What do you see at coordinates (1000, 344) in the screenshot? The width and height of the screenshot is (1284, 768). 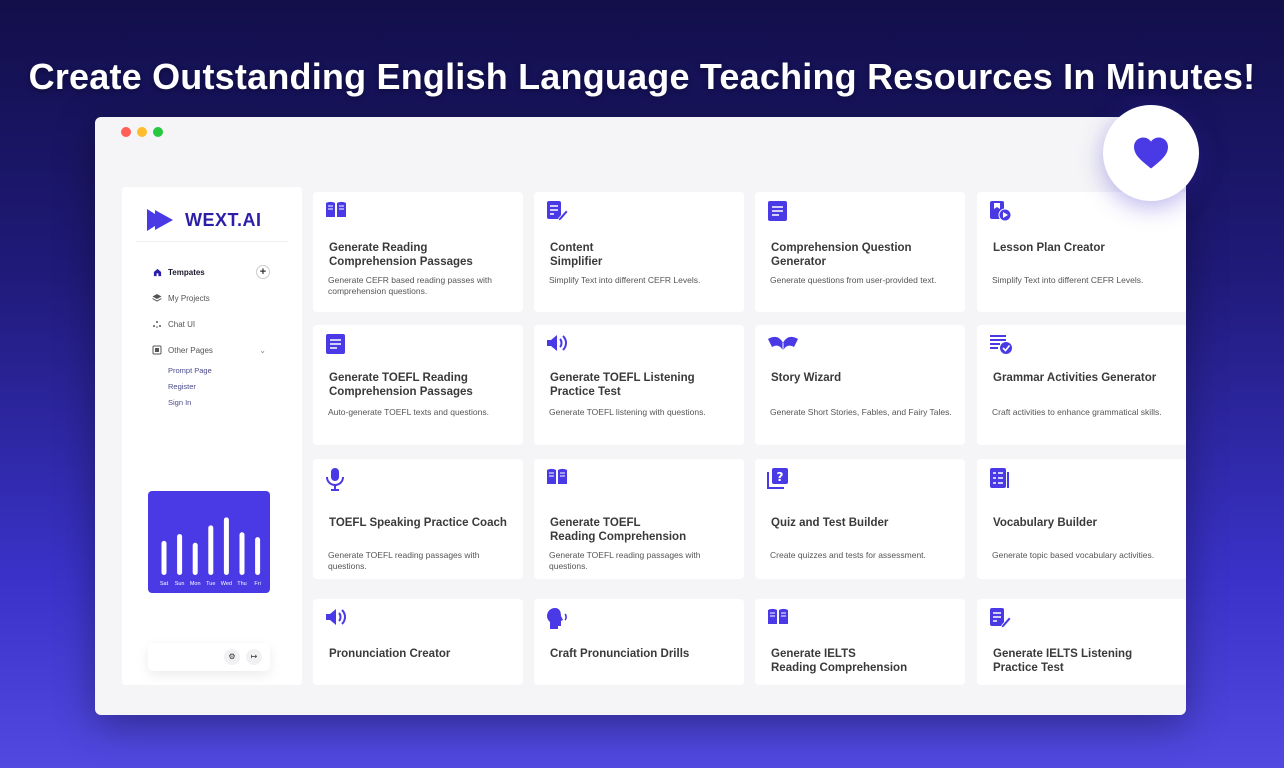 I see `checklist-icon` at bounding box center [1000, 344].